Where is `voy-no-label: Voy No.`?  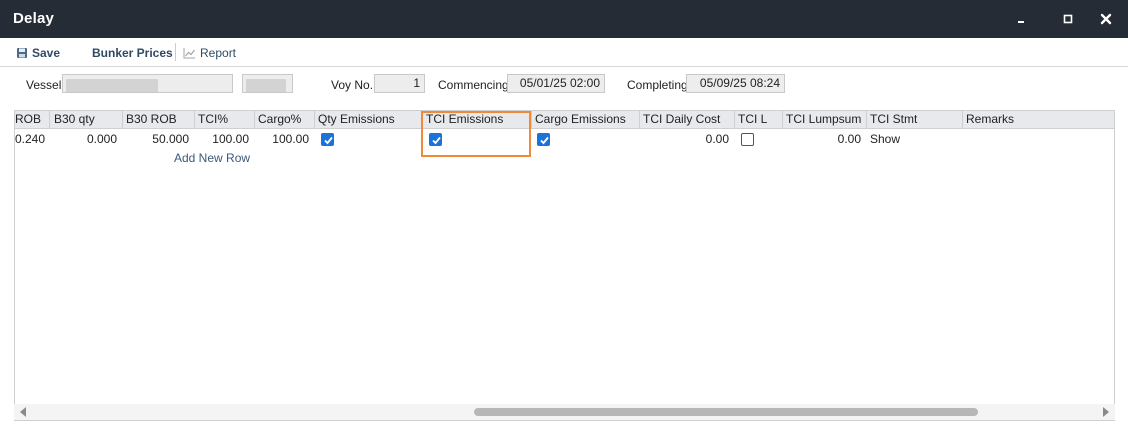 voy-no-label: Voy No. is located at coordinates (352, 85).